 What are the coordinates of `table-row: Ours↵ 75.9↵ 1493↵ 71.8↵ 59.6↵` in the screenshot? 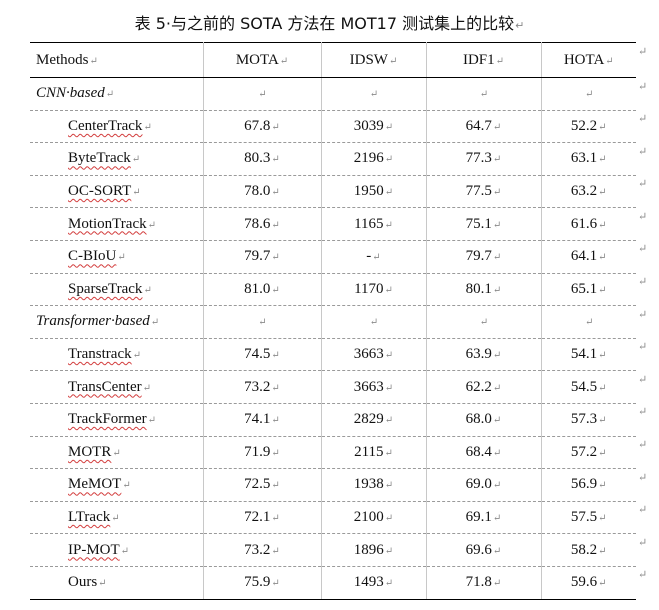 It's located at (333, 583).